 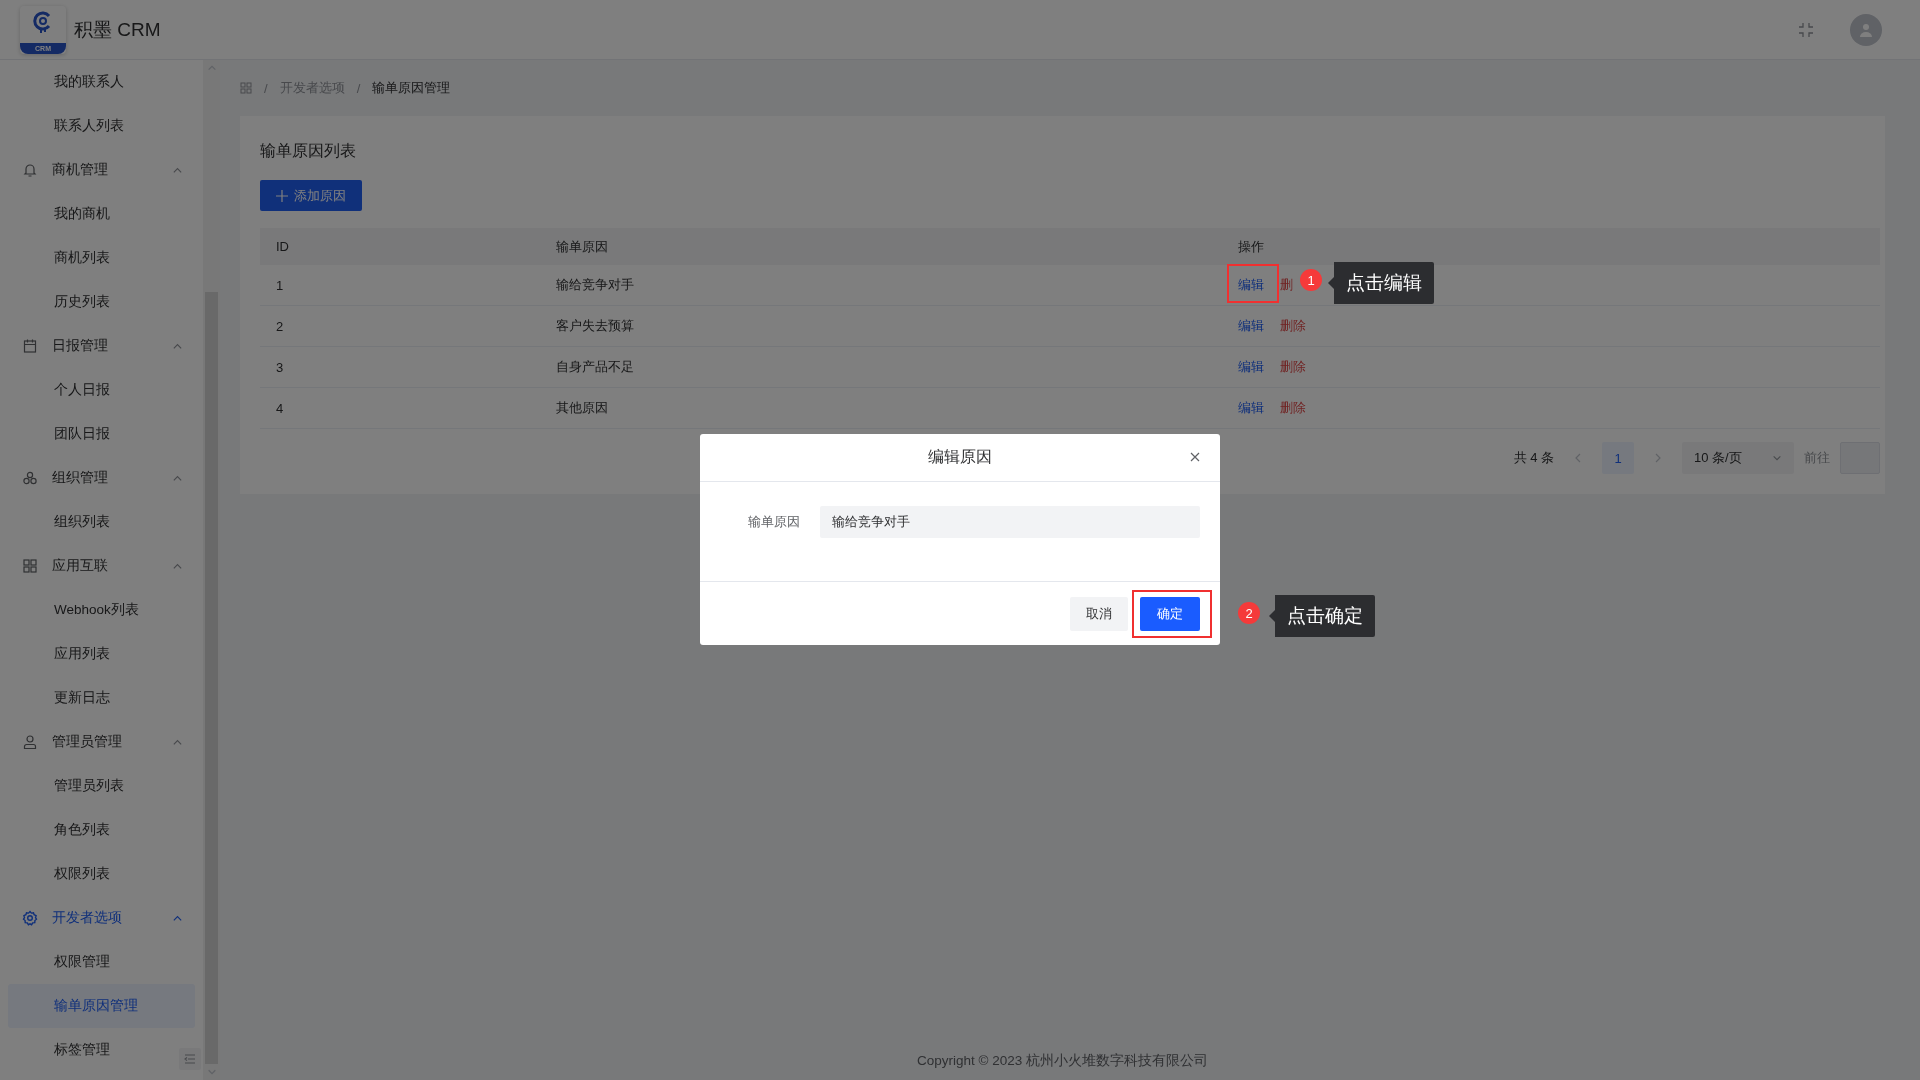 What do you see at coordinates (411, 88) in the screenshot?
I see `breadcrumb-item: 输单原因管理` at bounding box center [411, 88].